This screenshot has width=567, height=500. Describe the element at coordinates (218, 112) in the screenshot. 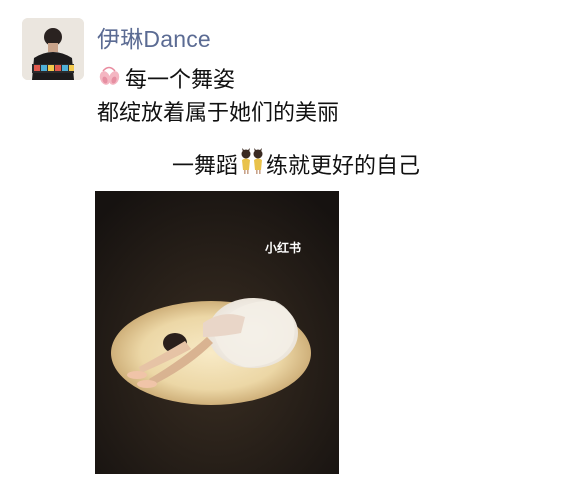

I see `post-text-line-2: 都绽放着属于她们的美丽` at that location.